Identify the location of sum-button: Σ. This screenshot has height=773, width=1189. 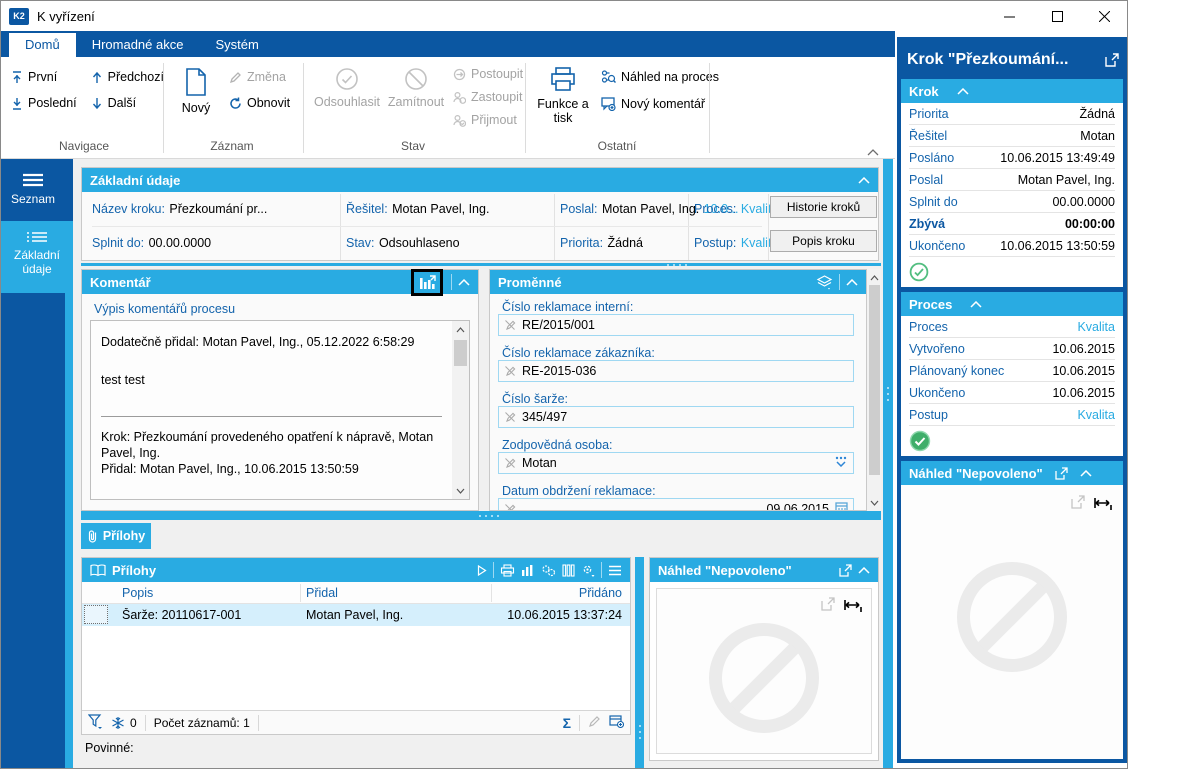
(567, 723).